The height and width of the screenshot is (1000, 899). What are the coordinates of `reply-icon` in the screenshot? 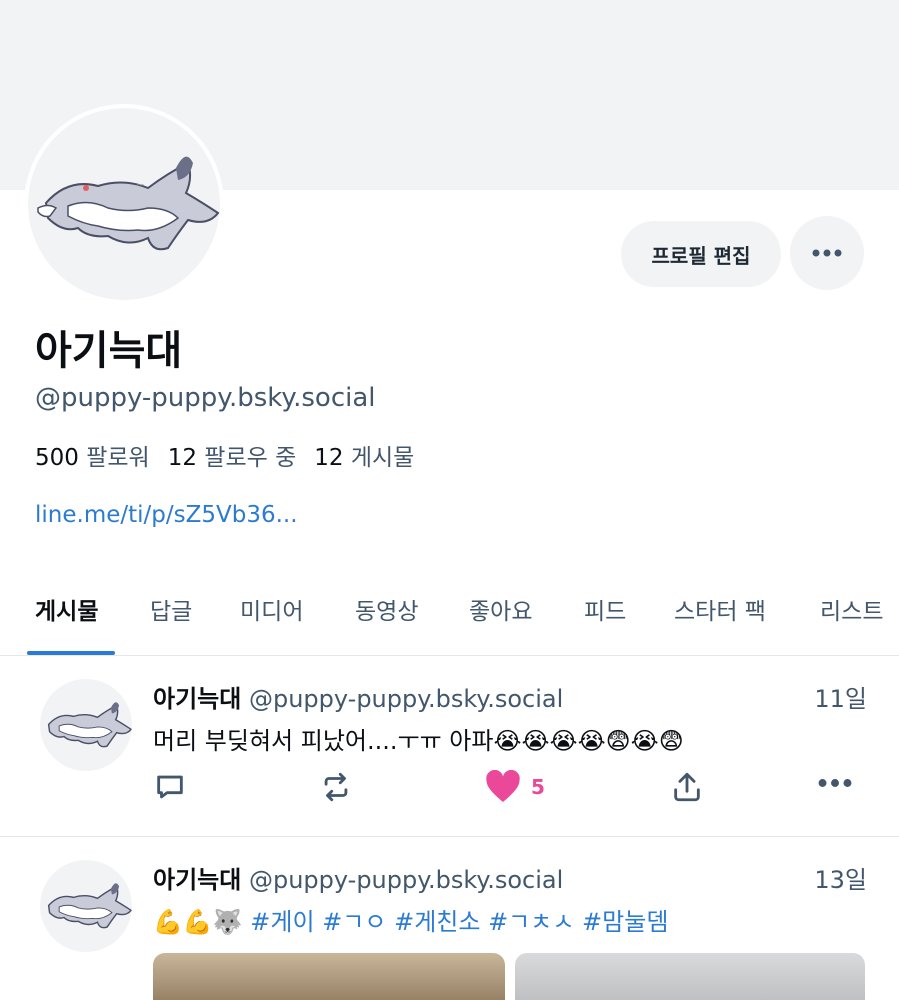 It's located at (170, 787).